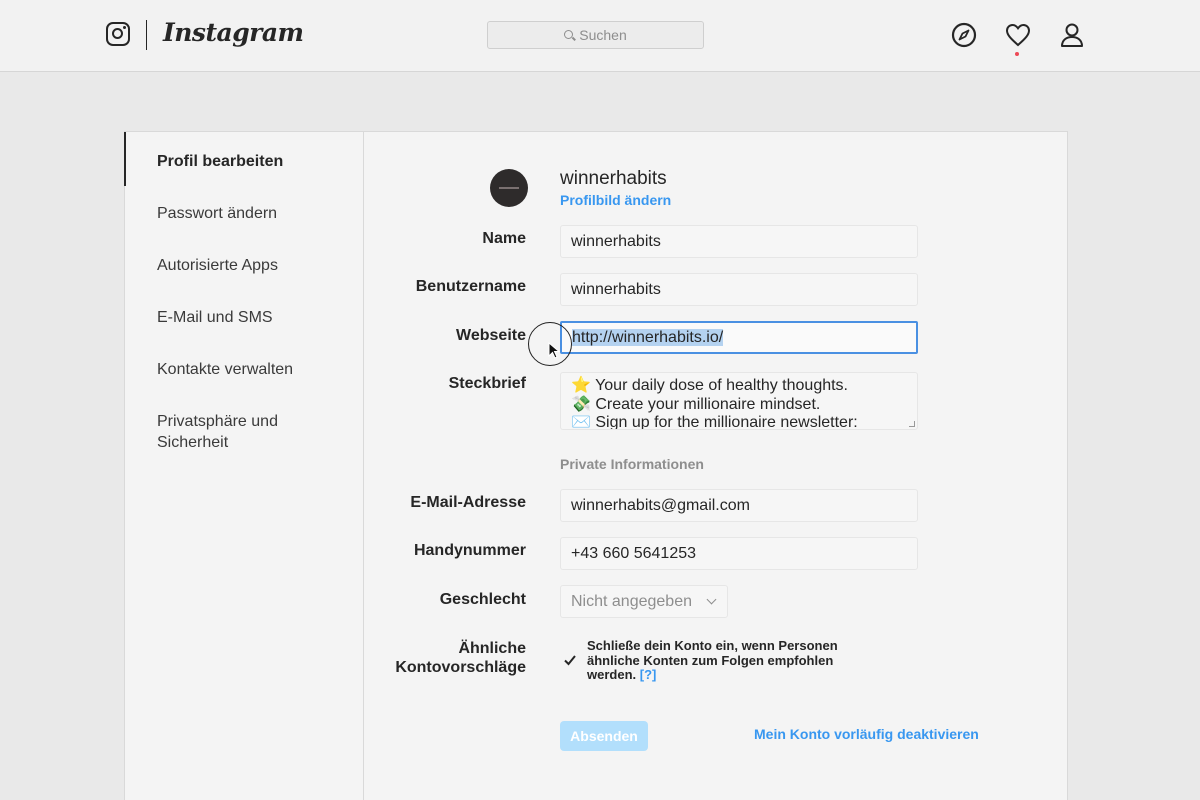  Describe the element at coordinates (631, 601) in the screenshot. I see `gender-value: Nicht angegeben` at that location.